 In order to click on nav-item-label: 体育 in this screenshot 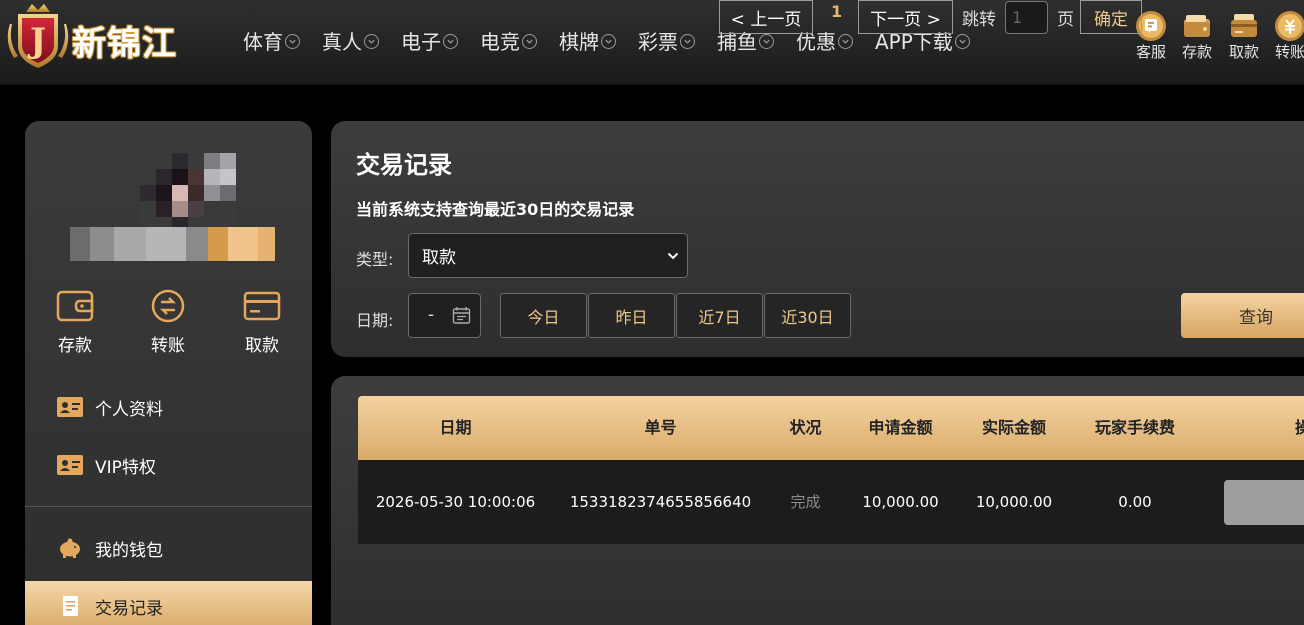, I will do `click(263, 41)`.